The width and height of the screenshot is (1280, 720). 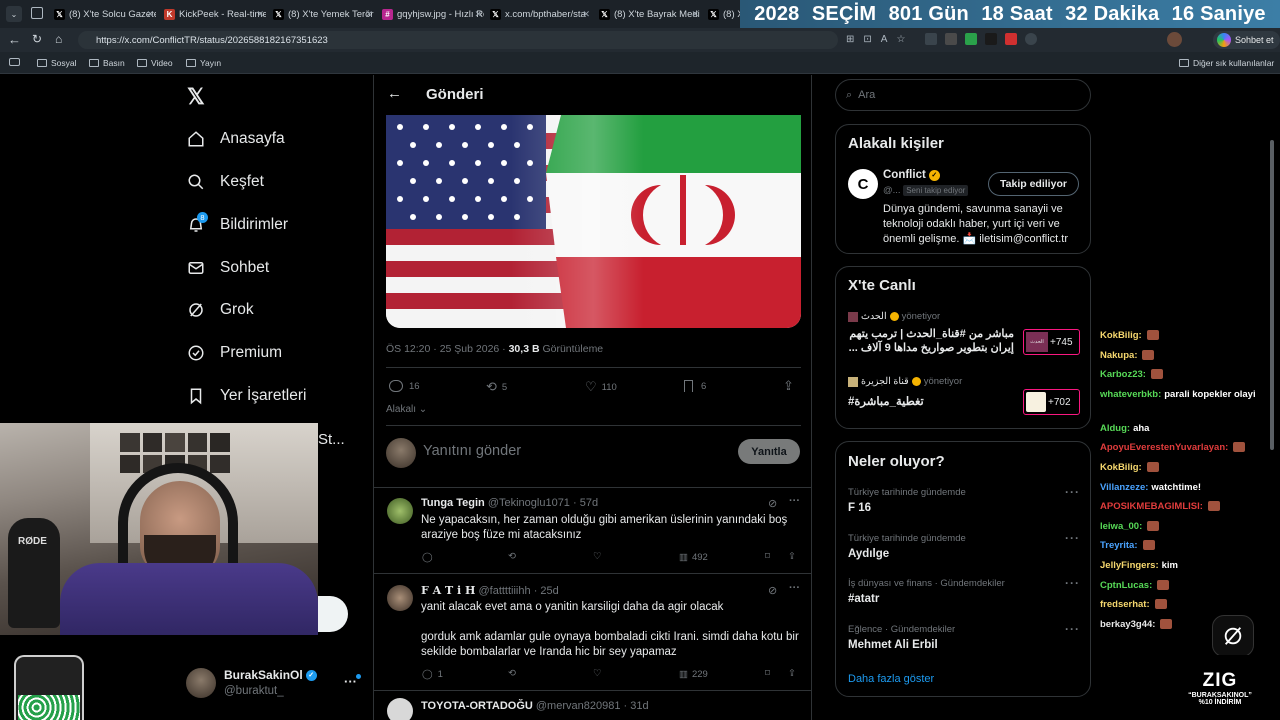 What do you see at coordinates (916, 381) in the screenshot?
I see `verified-icon` at bounding box center [916, 381].